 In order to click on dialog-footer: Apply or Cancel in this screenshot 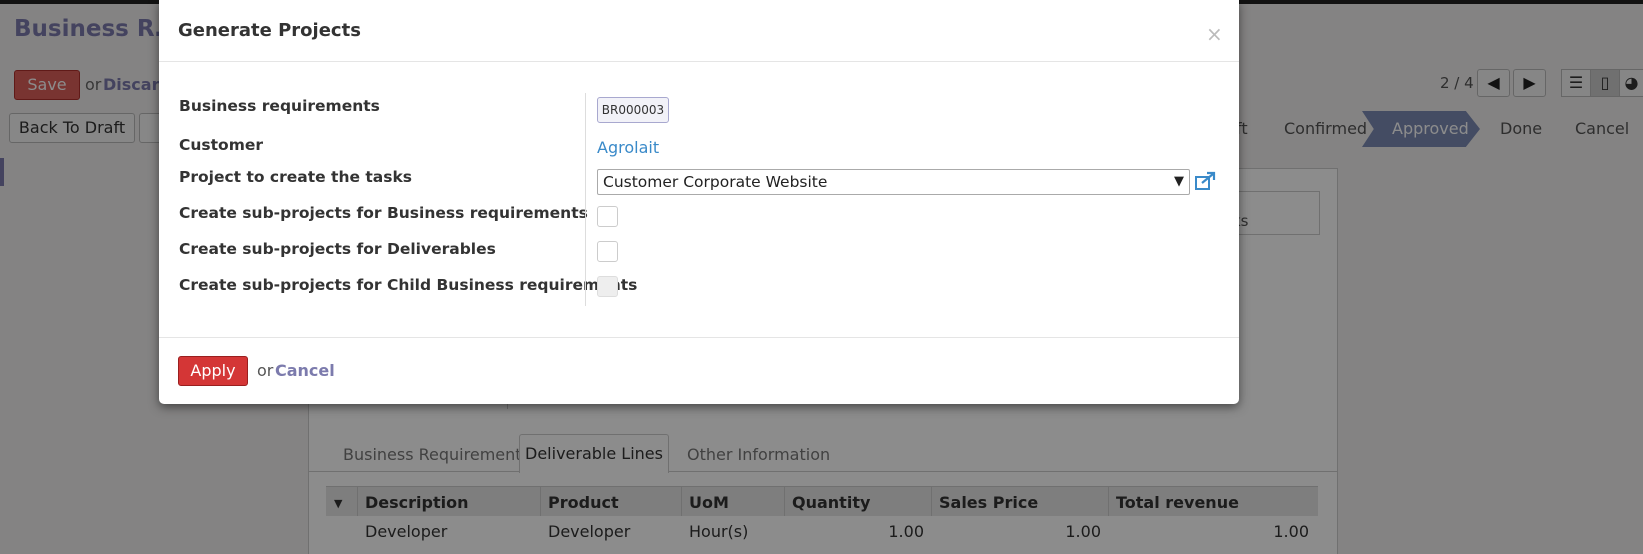, I will do `click(699, 370)`.